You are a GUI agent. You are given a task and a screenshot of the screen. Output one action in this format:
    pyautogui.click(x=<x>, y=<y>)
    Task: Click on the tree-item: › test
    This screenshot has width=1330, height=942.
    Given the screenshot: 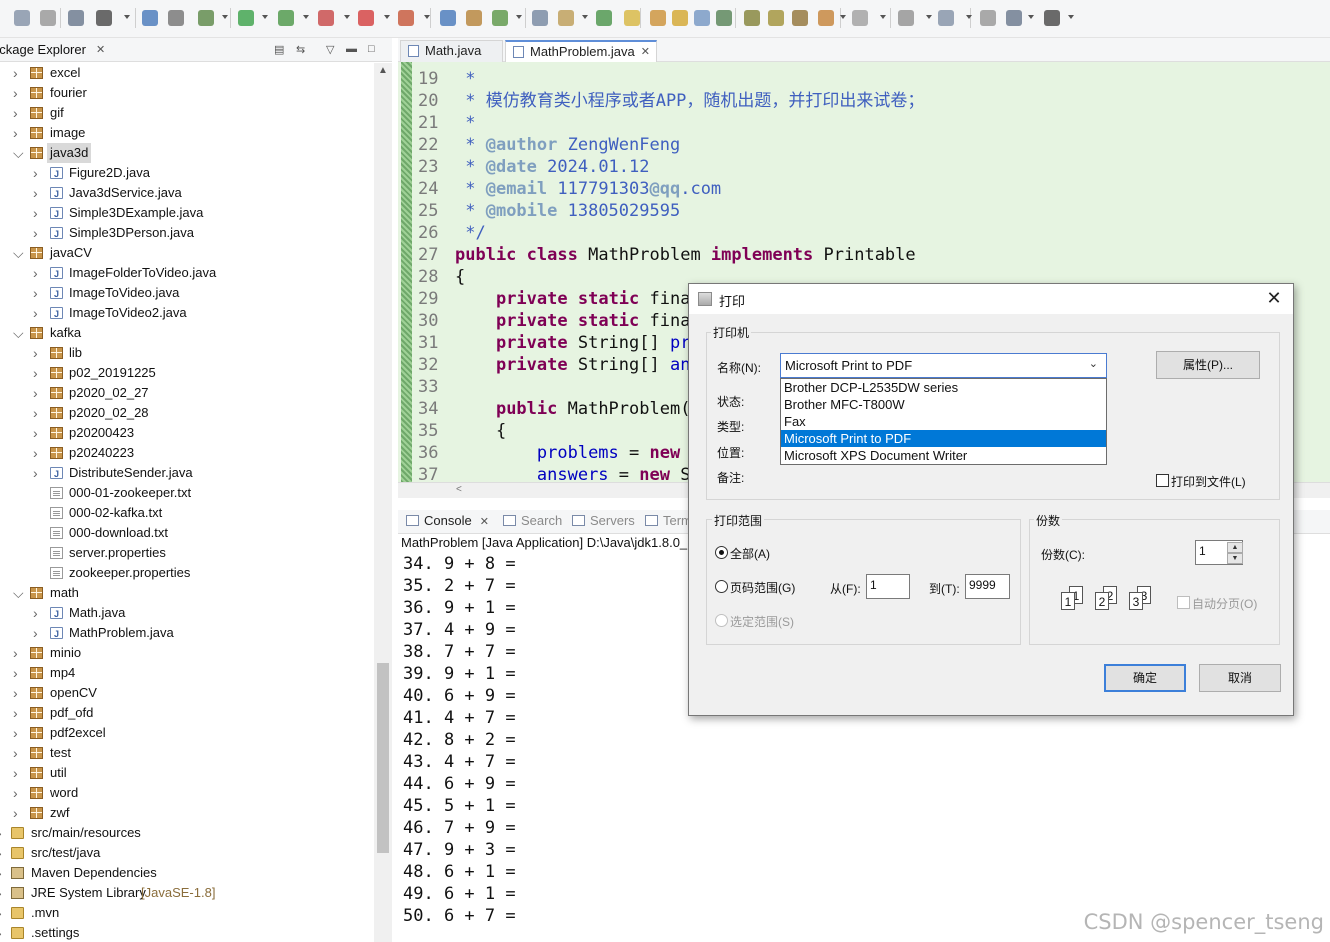 What is the action you would take?
    pyautogui.click(x=187, y=753)
    